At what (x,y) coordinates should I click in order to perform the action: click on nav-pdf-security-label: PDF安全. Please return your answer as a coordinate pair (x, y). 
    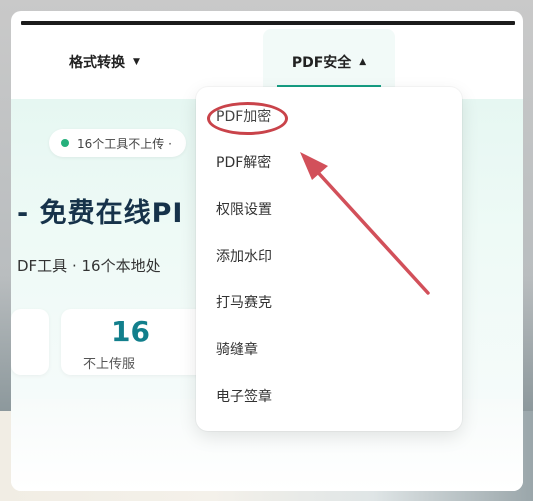
    Looking at the image, I should click on (321, 63).